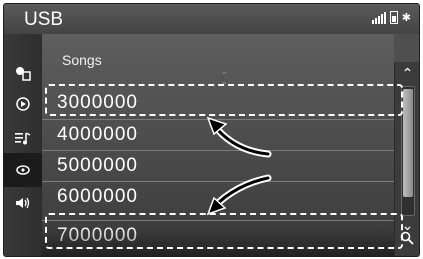 The image size is (423, 259). What do you see at coordinates (97, 165) in the screenshot?
I see `song-name: 5000000` at bounding box center [97, 165].